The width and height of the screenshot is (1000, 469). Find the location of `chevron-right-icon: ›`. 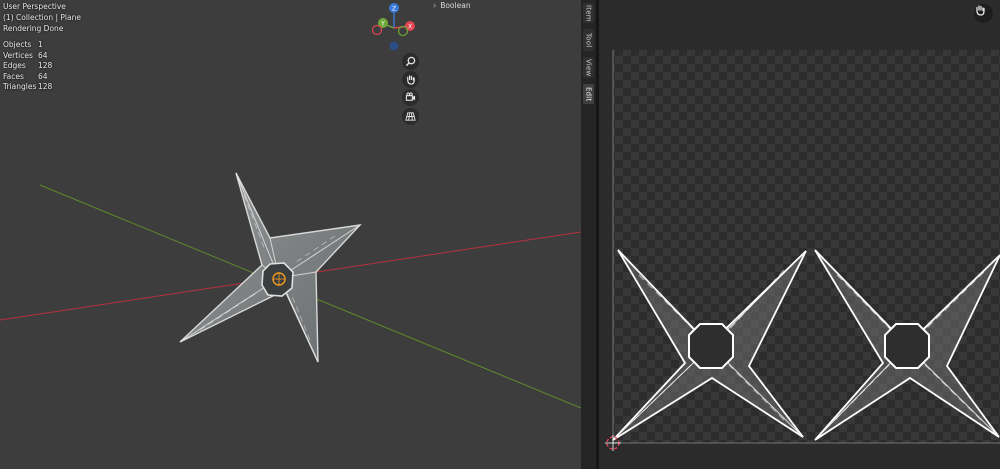

chevron-right-icon: › is located at coordinates (435, 5).